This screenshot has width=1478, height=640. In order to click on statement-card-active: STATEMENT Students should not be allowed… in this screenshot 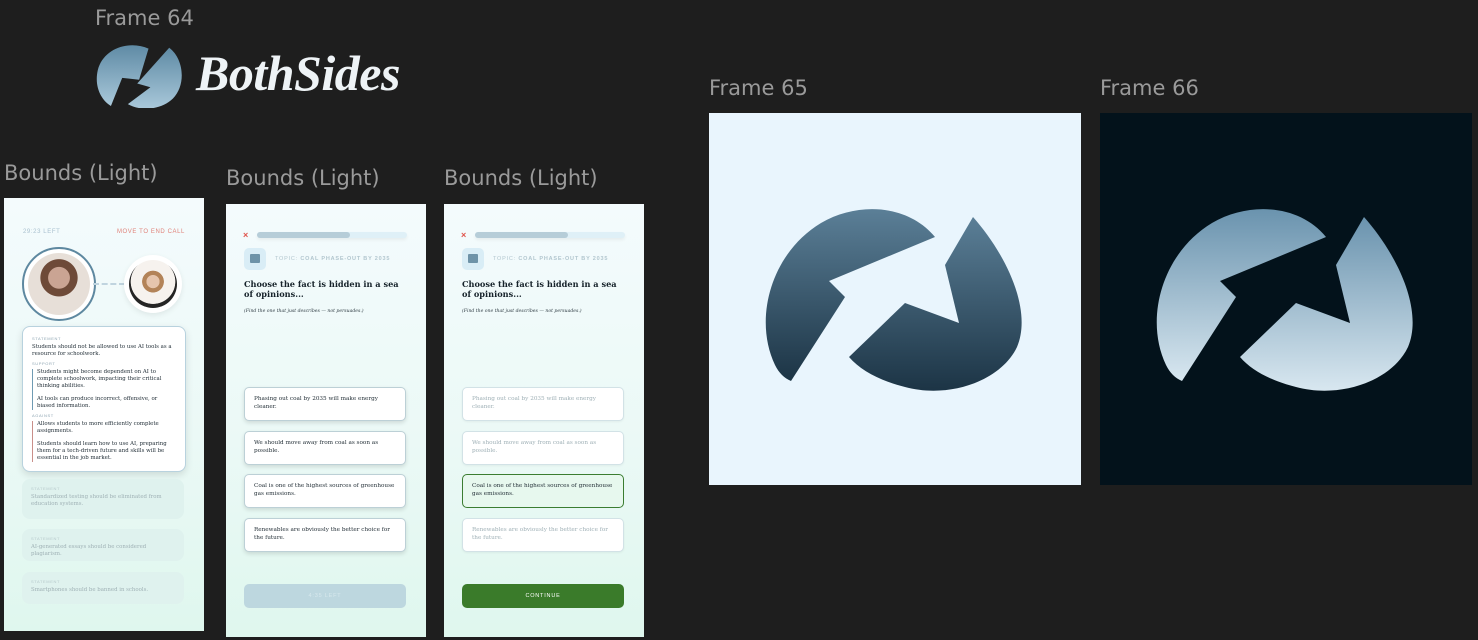, I will do `click(104, 399)`.